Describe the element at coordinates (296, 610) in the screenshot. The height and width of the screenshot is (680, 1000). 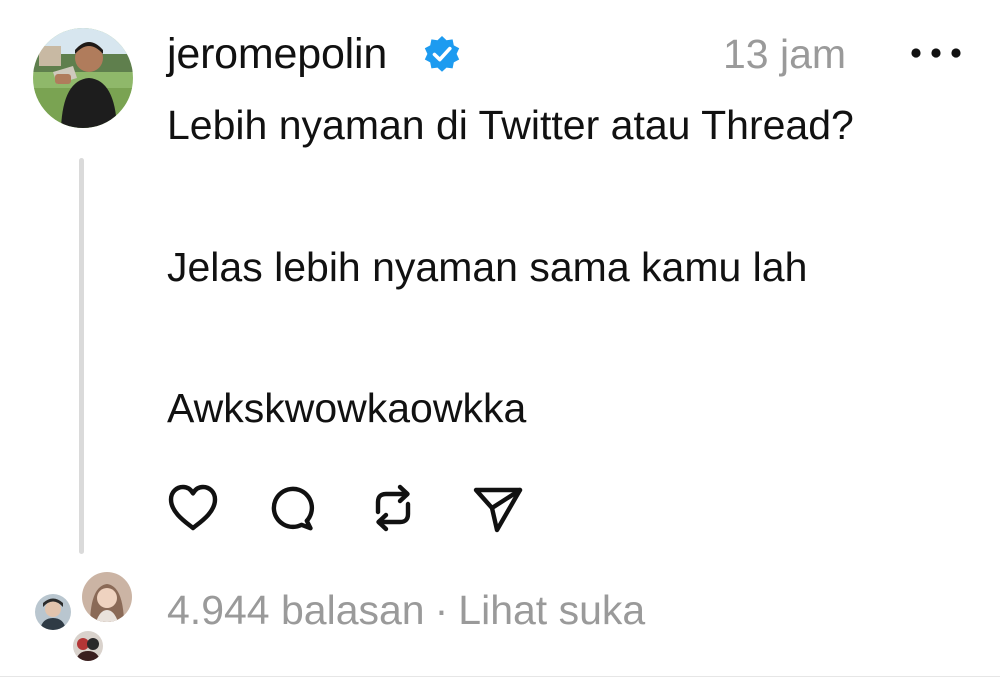
I see `replies-count-link: 4.944 balasan` at that location.